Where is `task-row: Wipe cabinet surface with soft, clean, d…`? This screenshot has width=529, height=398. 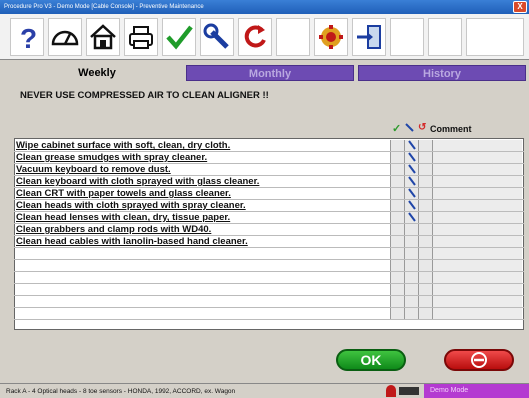 task-row: Wipe cabinet surface with soft, clean, d… is located at coordinates (269, 146).